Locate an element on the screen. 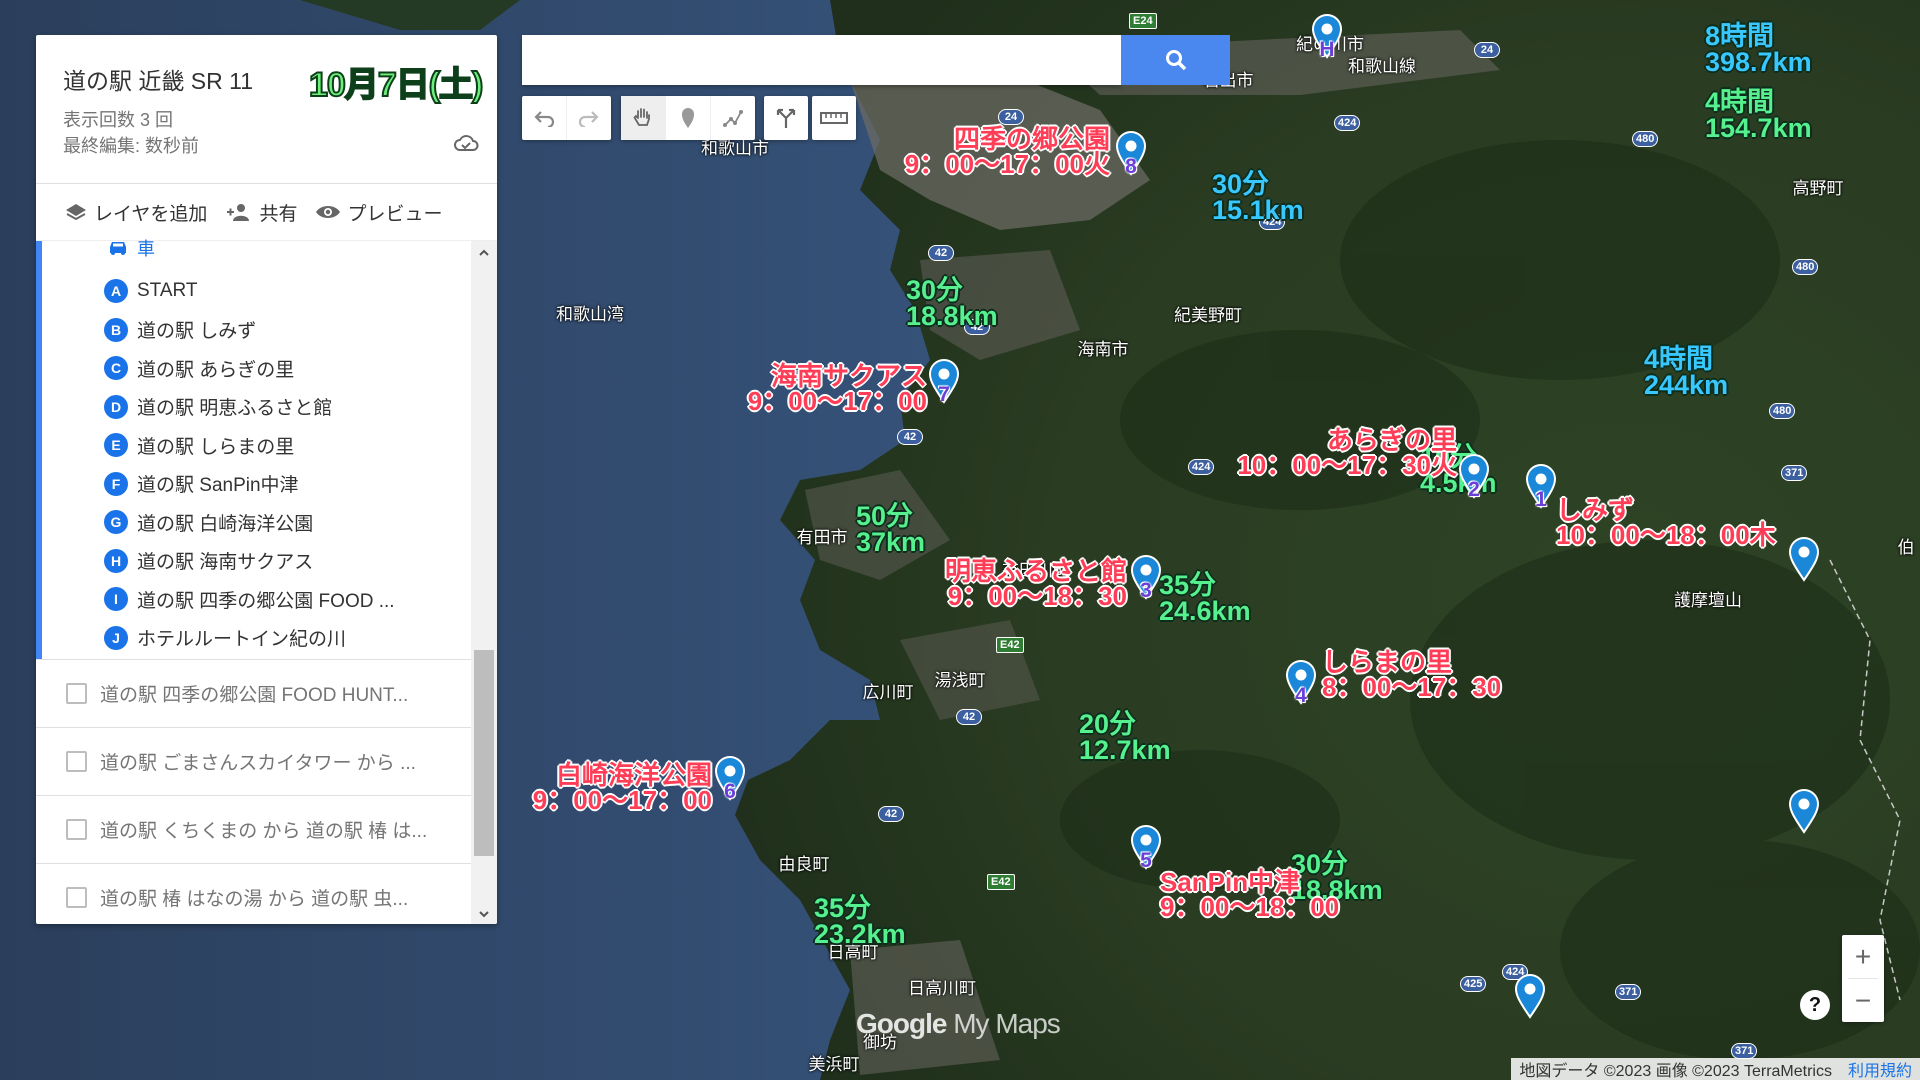 The image size is (1920, 1081). route-stop-e: E 道の駅 しらまの里 is located at coordinates (199, 445).